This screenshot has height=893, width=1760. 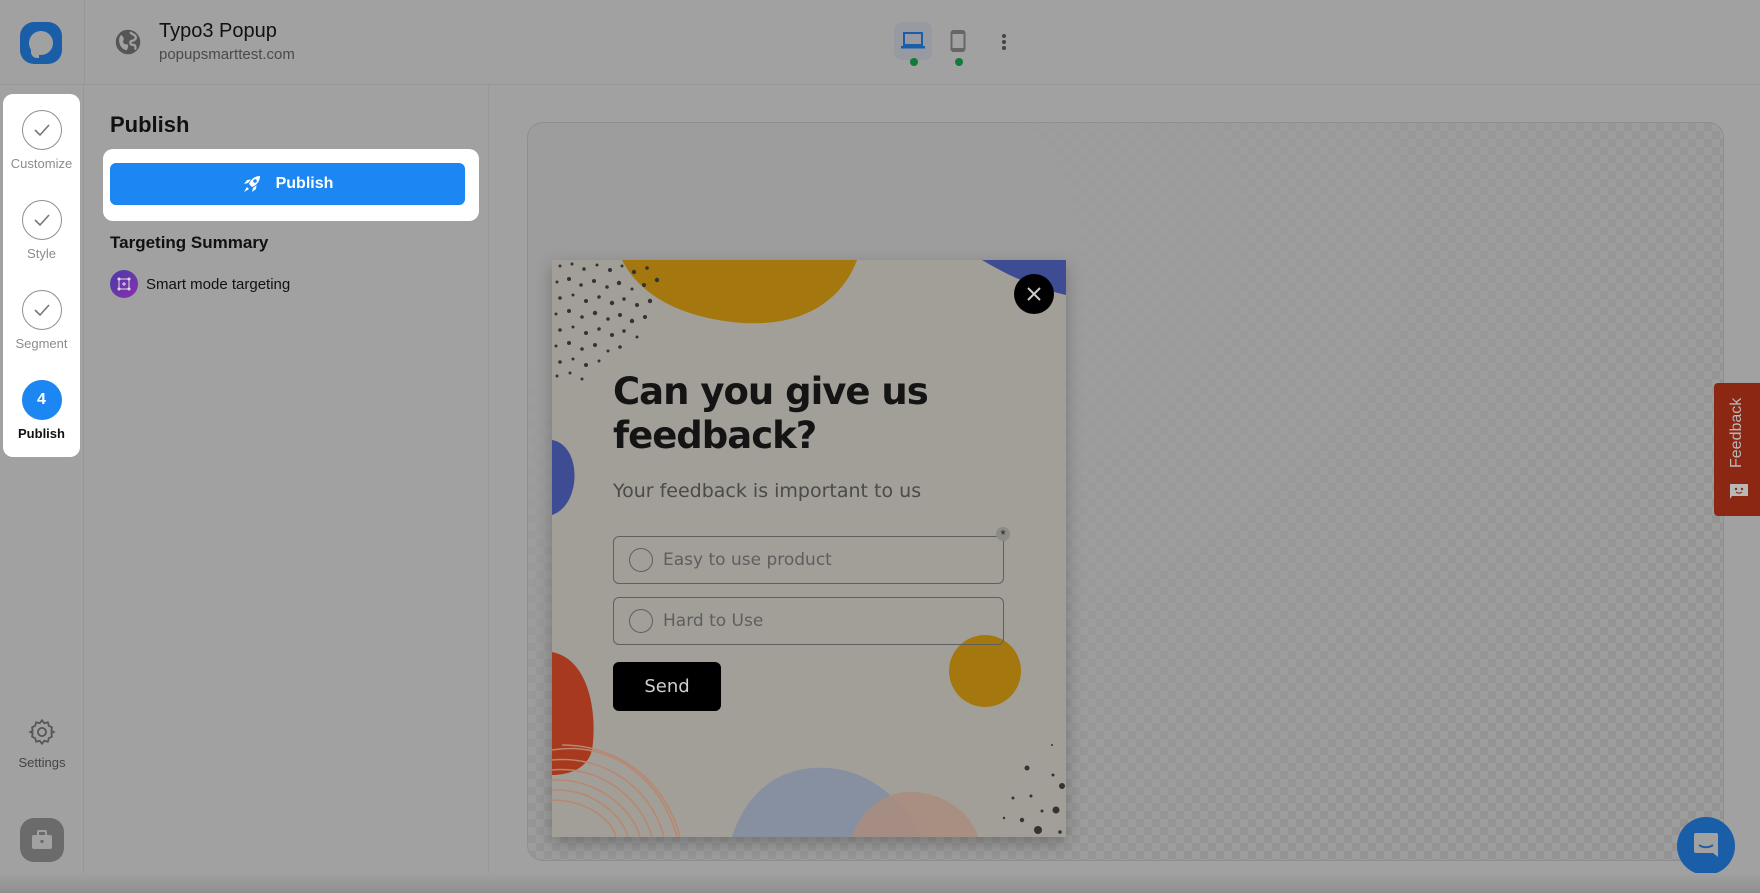 I want to click on chat-launcher-button, so click(x=1706, y=846).